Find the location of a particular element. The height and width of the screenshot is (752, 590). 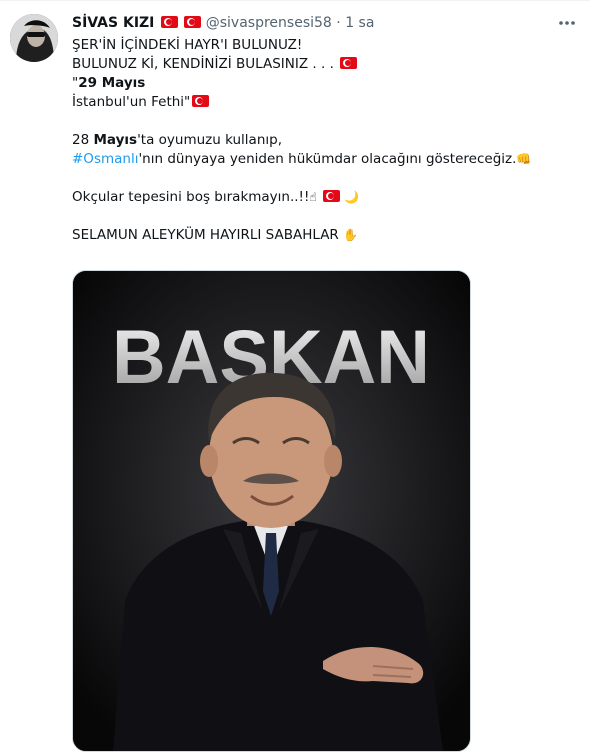

more-horizontal-icon is located at coordinates (567, 23).